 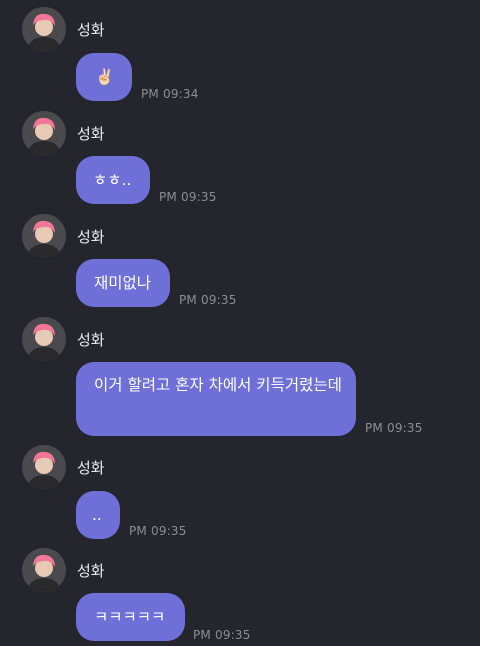 I want to click on message-bubble: 재미없나, so click(x=123, y=283).